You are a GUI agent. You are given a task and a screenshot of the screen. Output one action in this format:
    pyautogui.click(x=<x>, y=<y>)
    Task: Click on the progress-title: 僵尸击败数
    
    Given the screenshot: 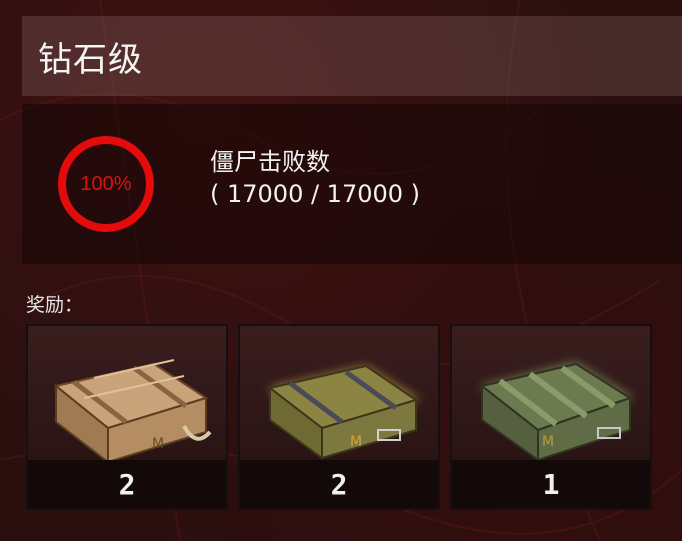 What is the action you would take?
    pyautogui.click(x=270, y=162)
    